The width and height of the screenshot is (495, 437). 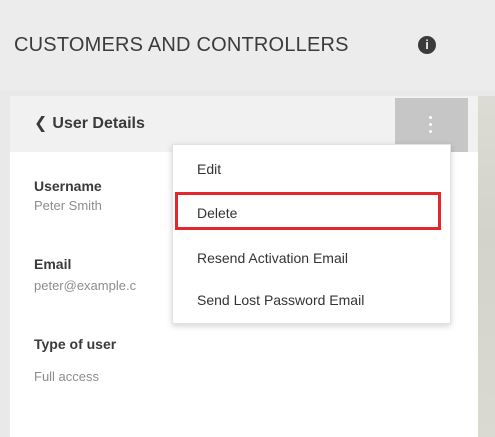 I want to click on kebab-menu-icon, so click(x=431, y=125).